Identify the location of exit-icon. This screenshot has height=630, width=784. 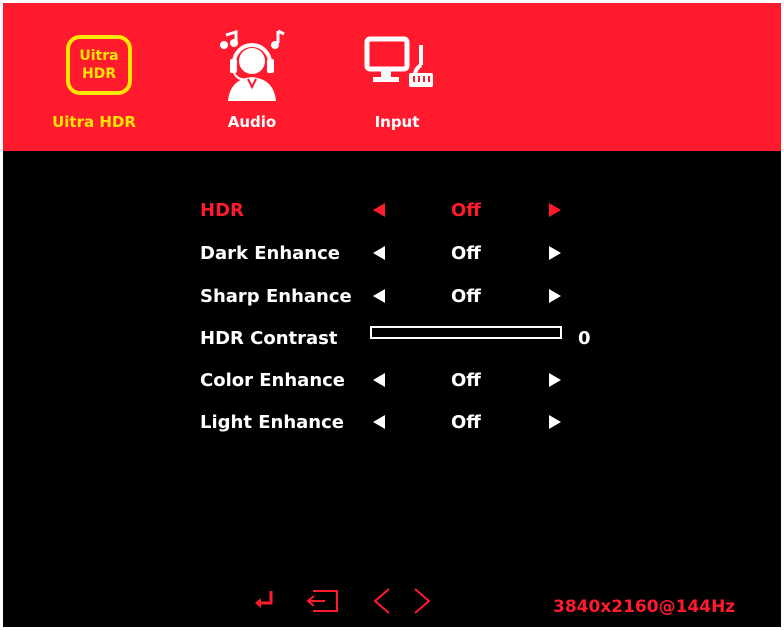
(322, 601).